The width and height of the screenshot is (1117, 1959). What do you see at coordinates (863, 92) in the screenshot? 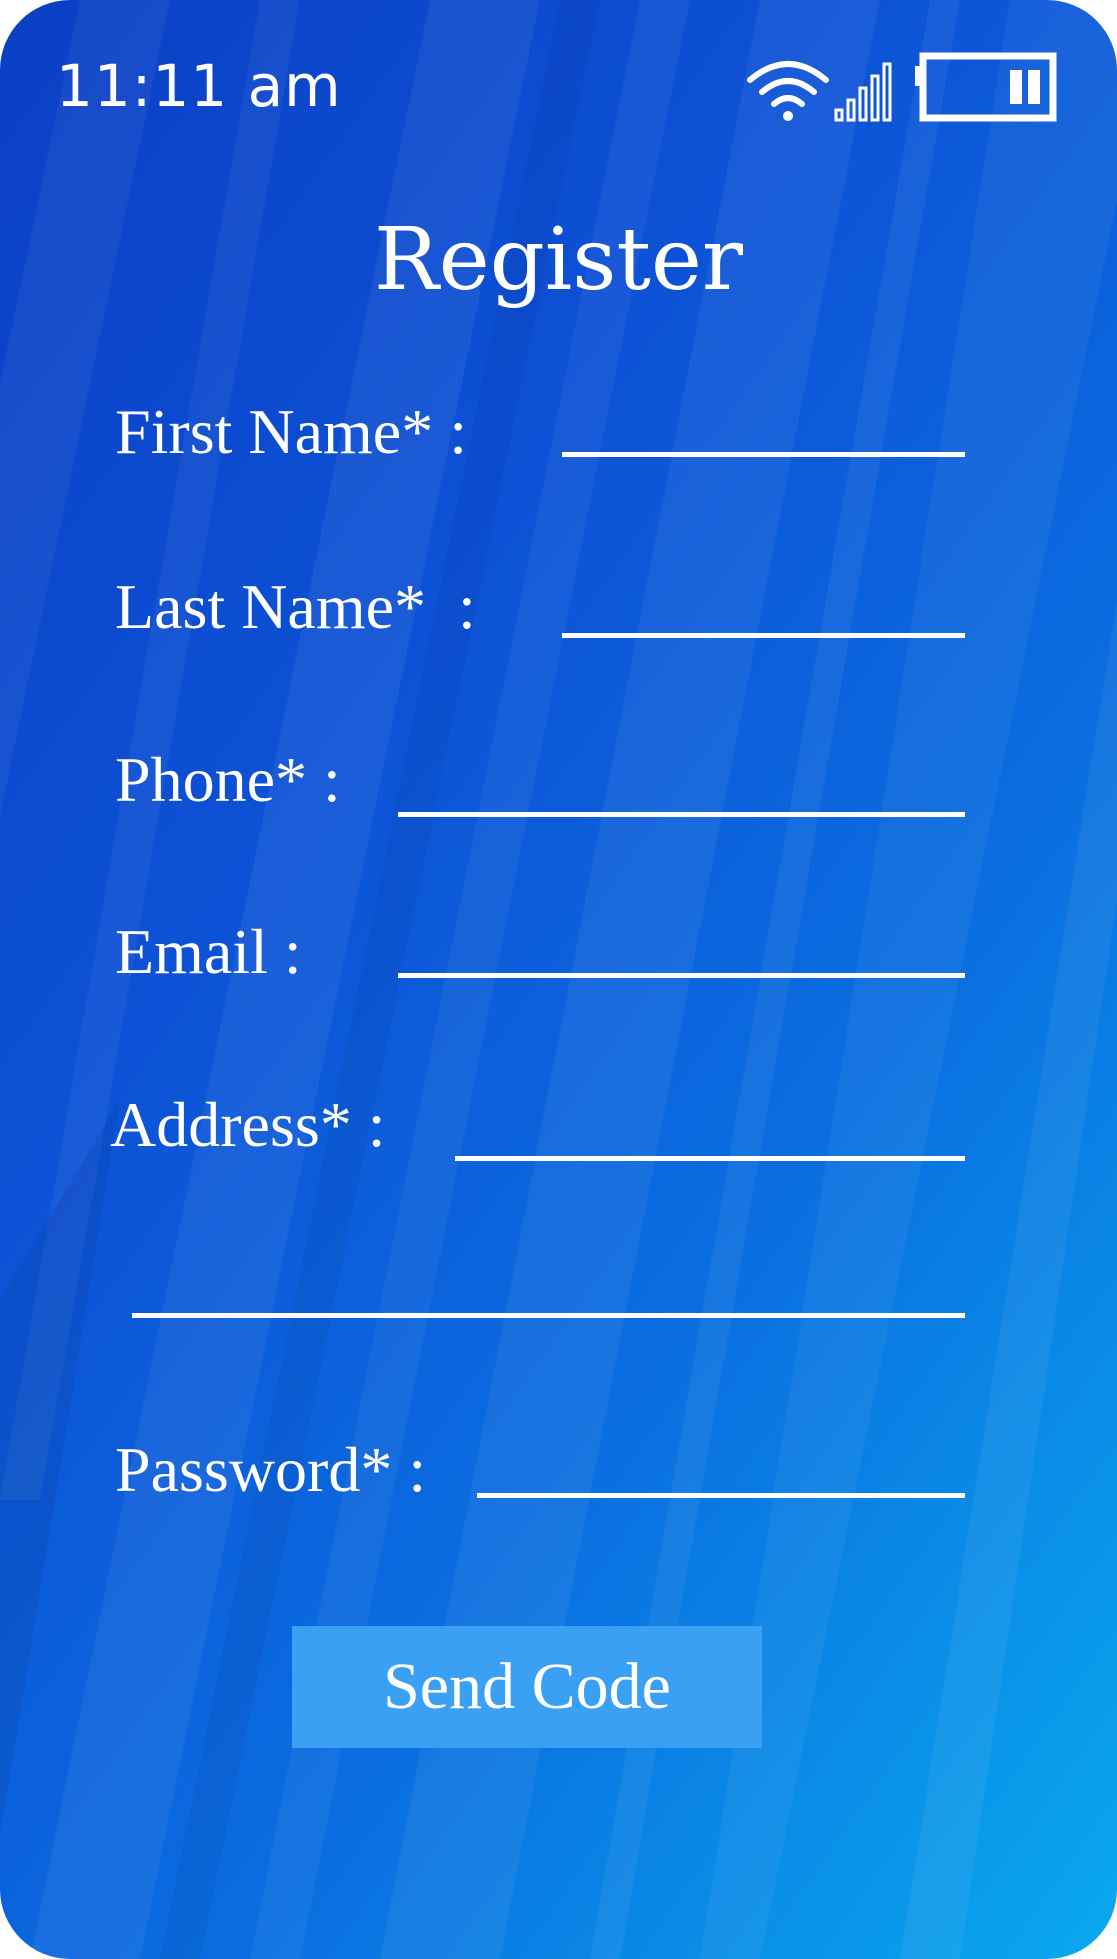
I see `signal-icon` at bounding box center [863, 92].